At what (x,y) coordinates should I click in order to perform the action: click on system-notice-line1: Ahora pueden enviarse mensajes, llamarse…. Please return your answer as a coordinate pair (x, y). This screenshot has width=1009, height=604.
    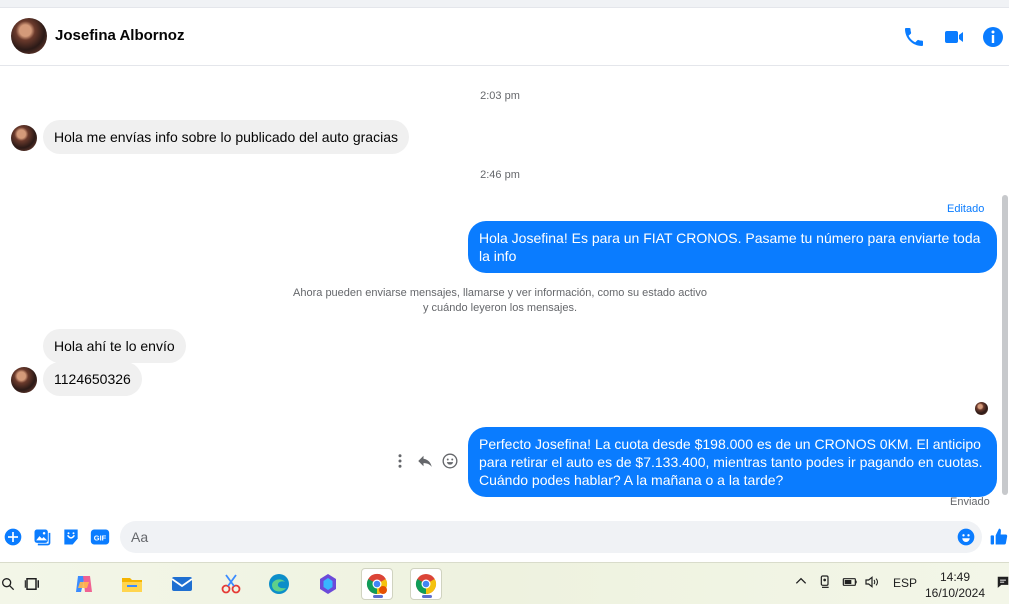
    Looking at the image, I should click on (500, 293).